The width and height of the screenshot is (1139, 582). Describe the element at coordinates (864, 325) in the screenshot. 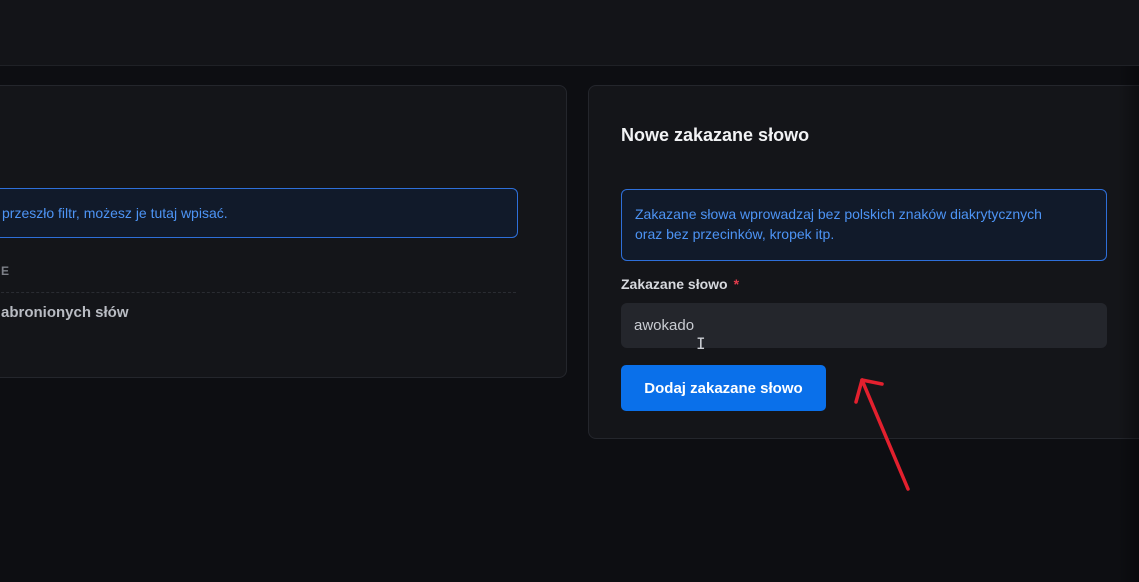

I see `banned-word-input` at that location.